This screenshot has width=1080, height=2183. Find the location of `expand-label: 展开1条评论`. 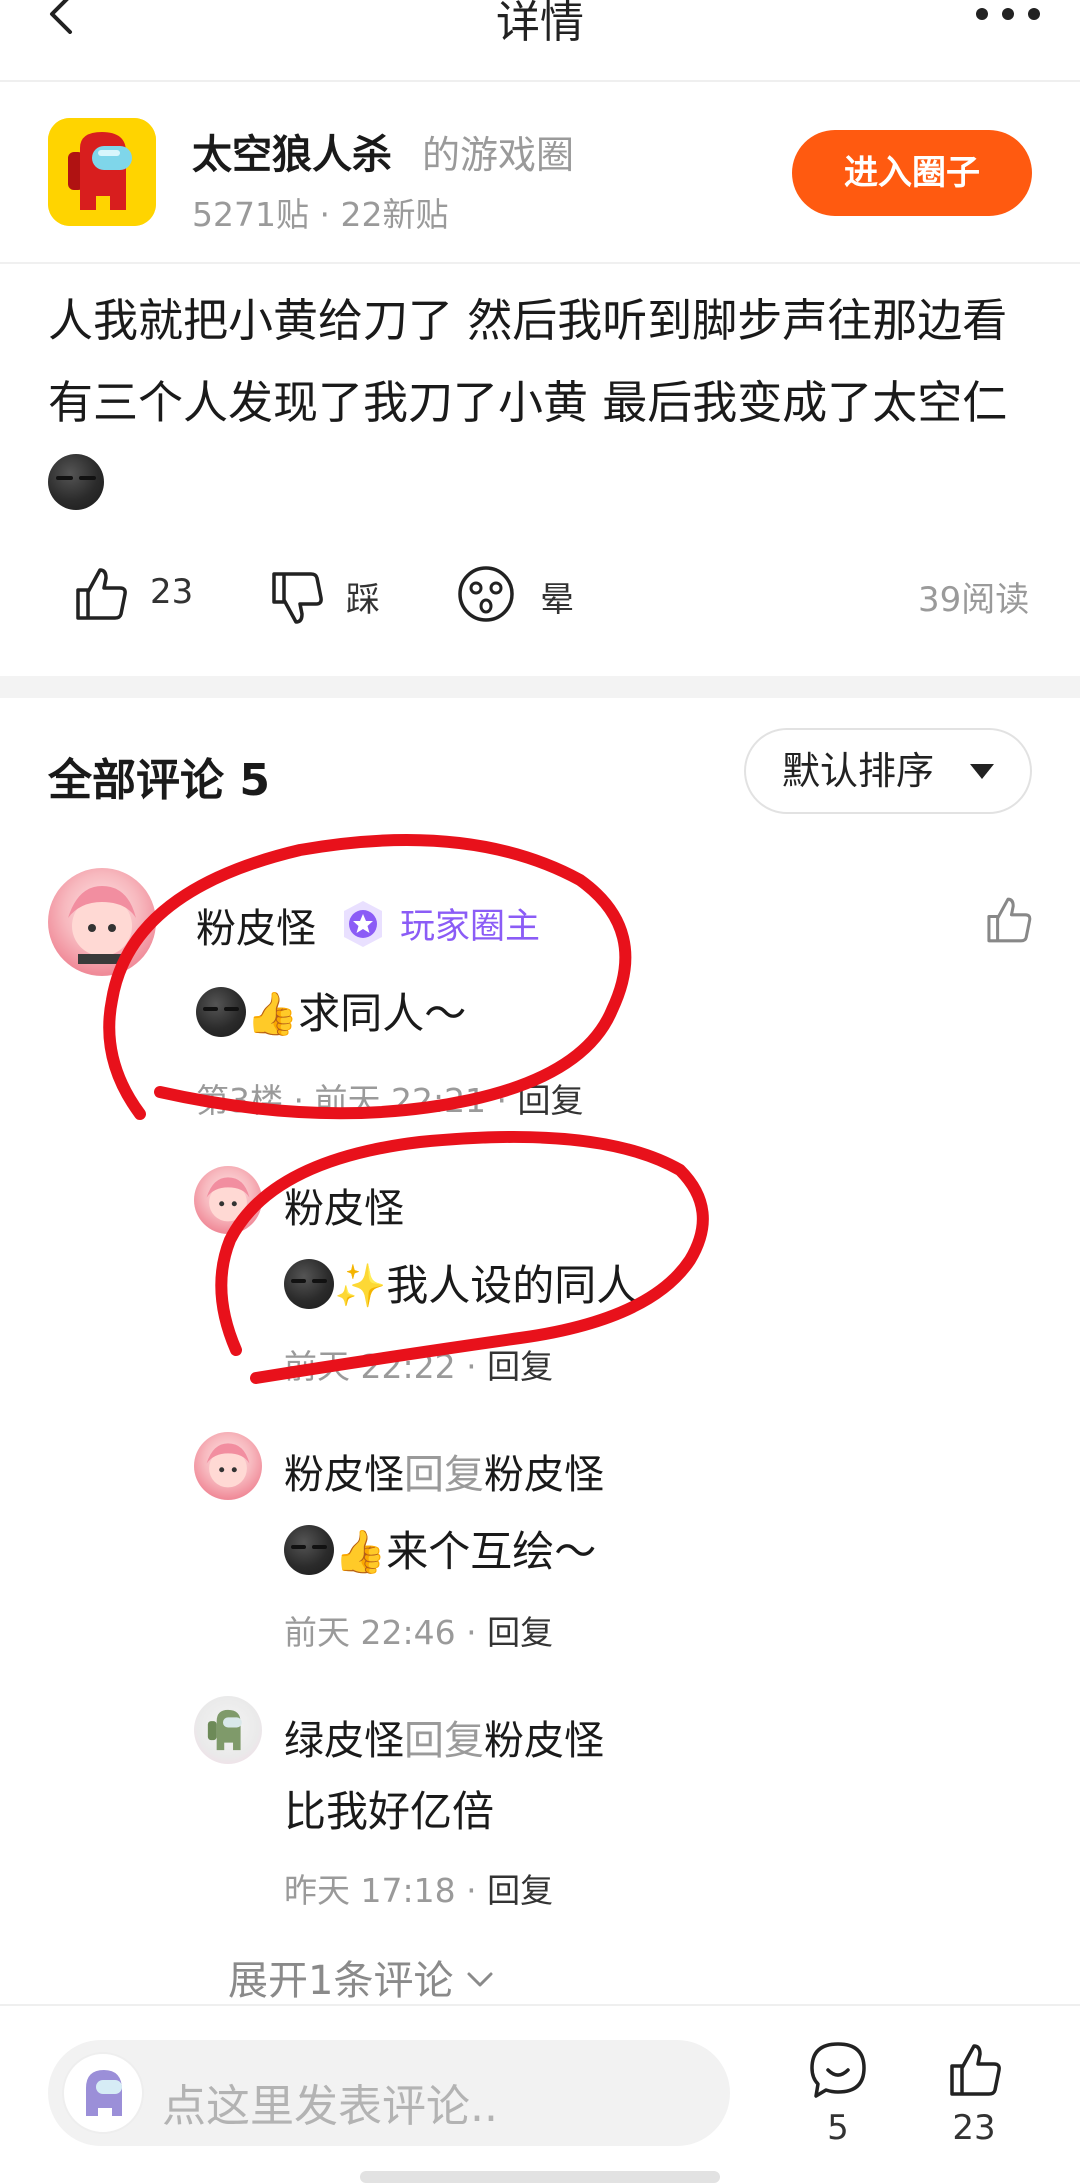

expand-label: 展开1条评论 is located at coordinates (341, 1981).